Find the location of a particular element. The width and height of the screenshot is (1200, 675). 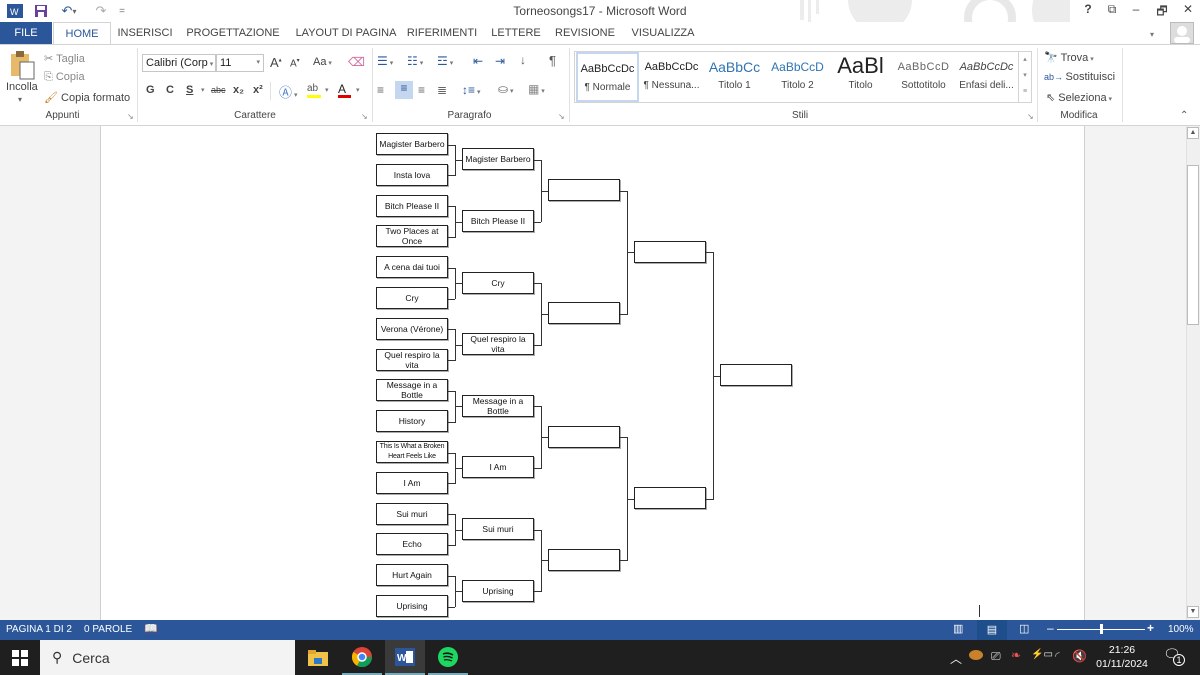

shrink-font-button: A▾ is located at coordinates (295, 63).